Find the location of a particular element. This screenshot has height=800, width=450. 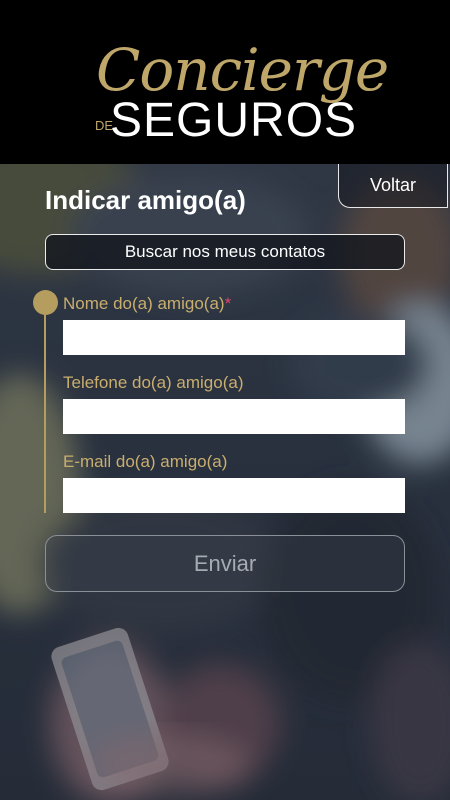

back-button: Voltar is located at coordinates (393, 186).